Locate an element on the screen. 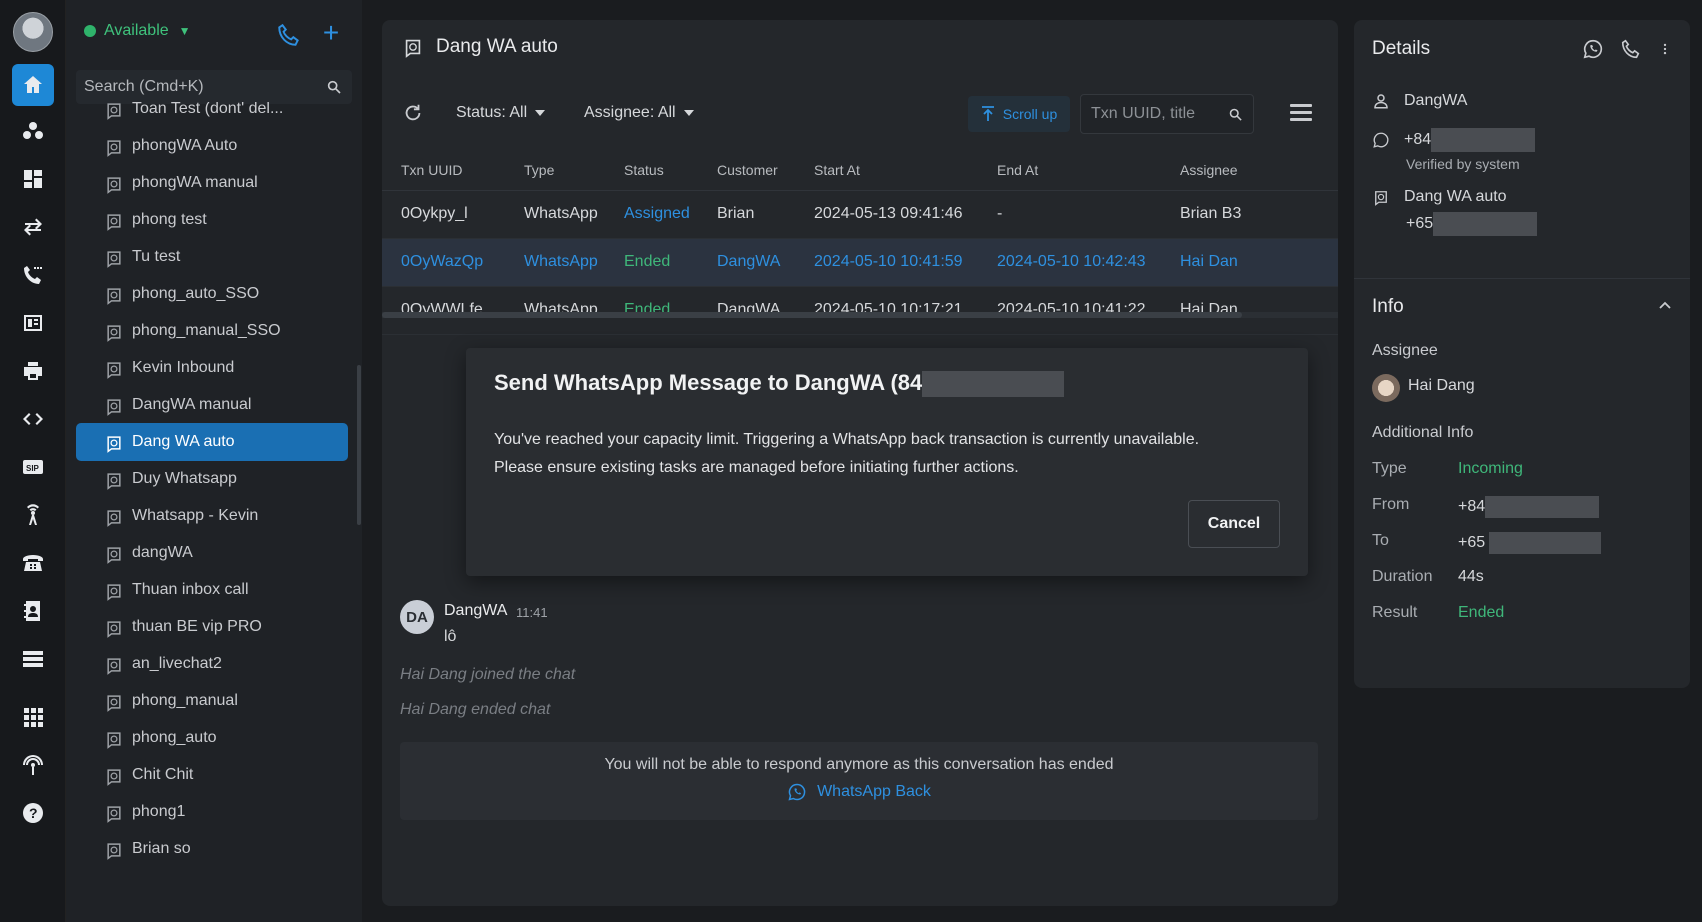 The image size is (1702, 922). sip-icon: SIP is located at coordinates (33, 467).